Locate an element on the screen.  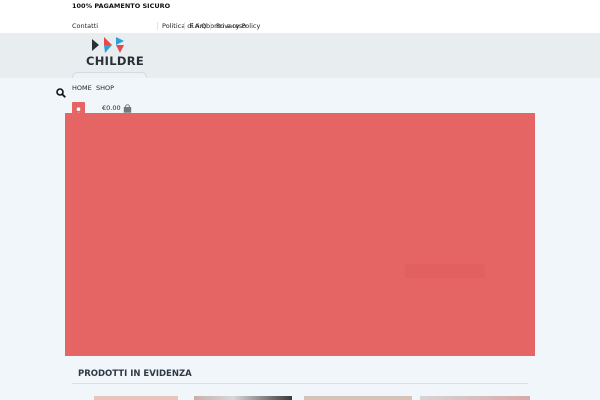
cart-icon is located at coordinates (127, 108).